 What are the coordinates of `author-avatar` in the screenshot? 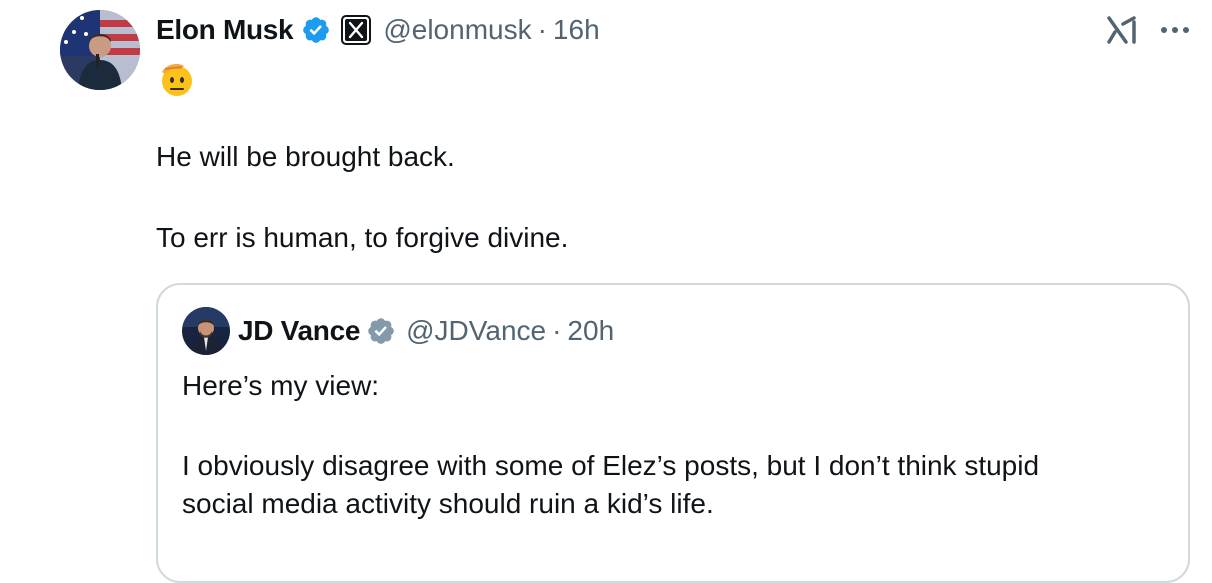 It's located at (100, 50).